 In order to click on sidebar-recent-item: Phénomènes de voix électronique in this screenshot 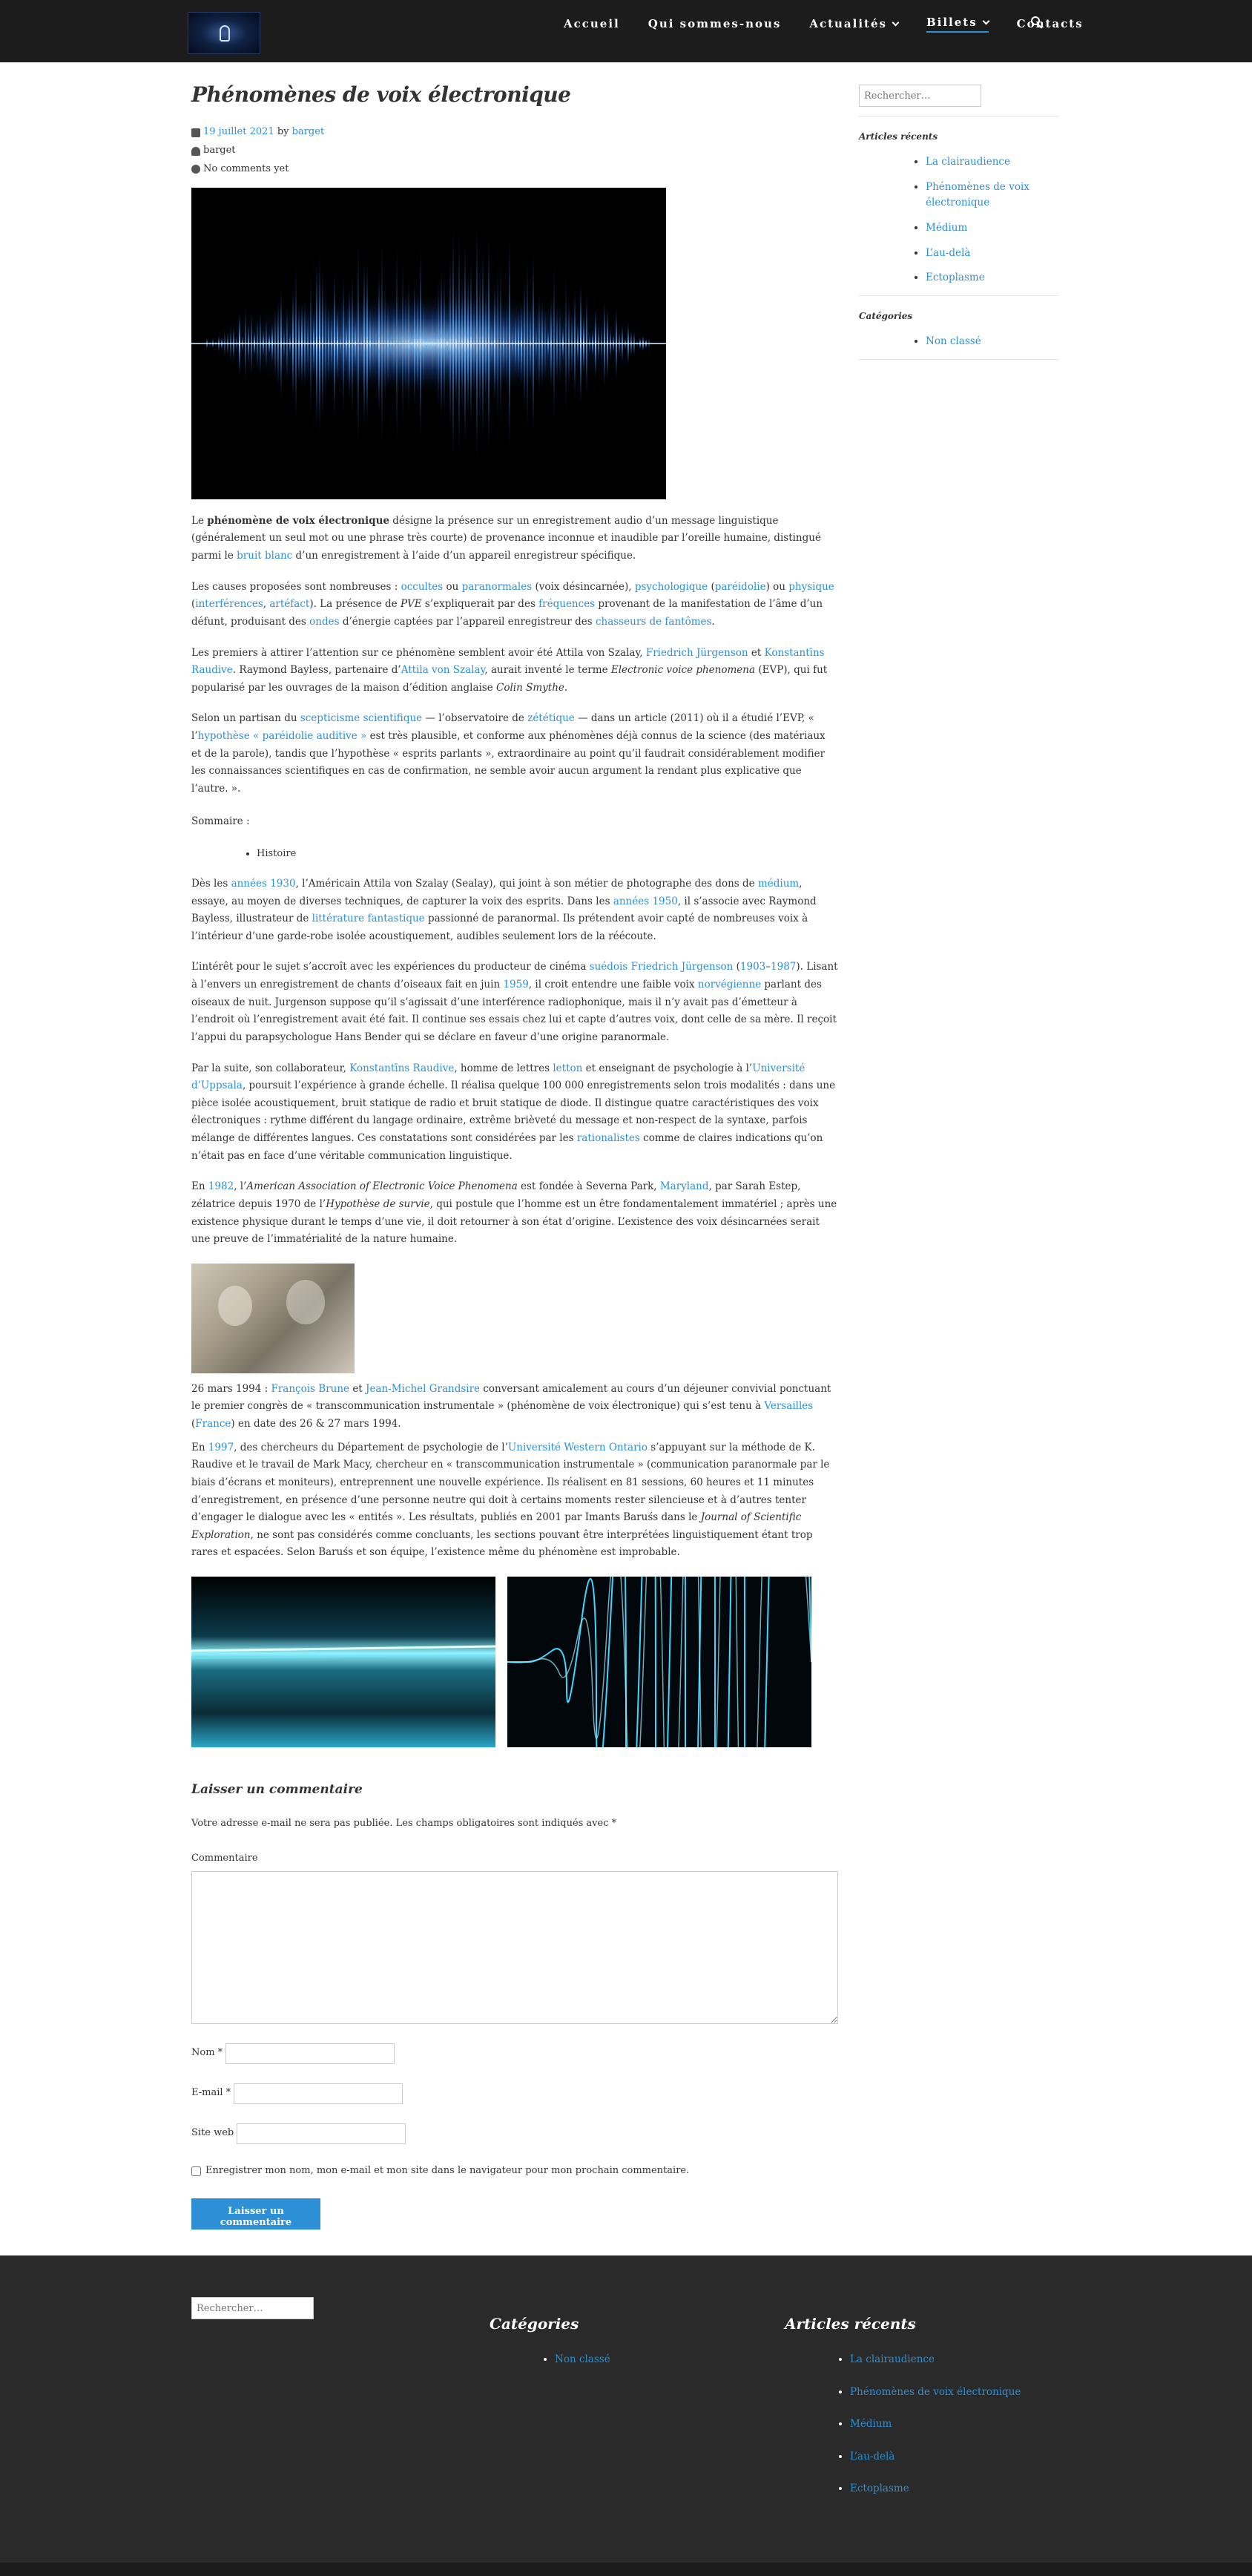, I will do `click(977, 195)`.